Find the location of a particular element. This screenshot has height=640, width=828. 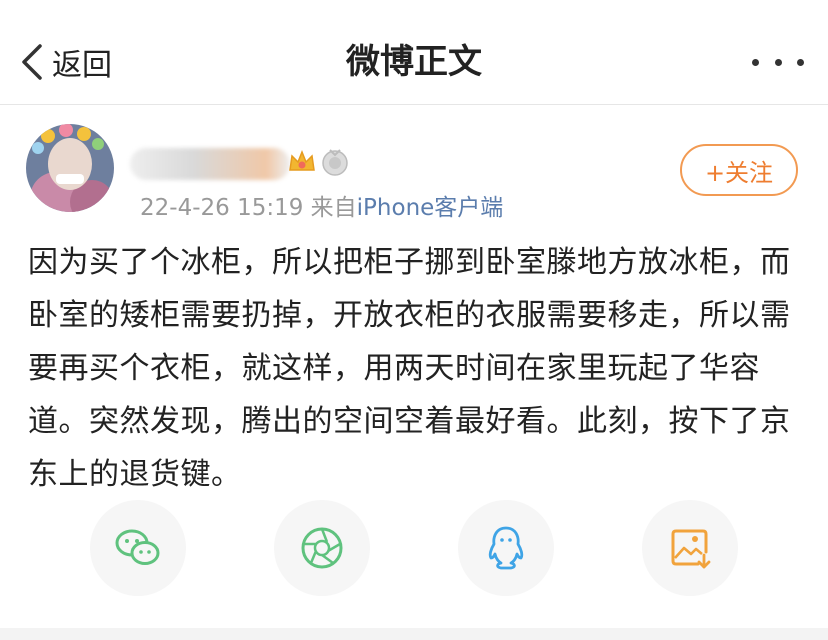

avatar is located at coordinates (70, 168).